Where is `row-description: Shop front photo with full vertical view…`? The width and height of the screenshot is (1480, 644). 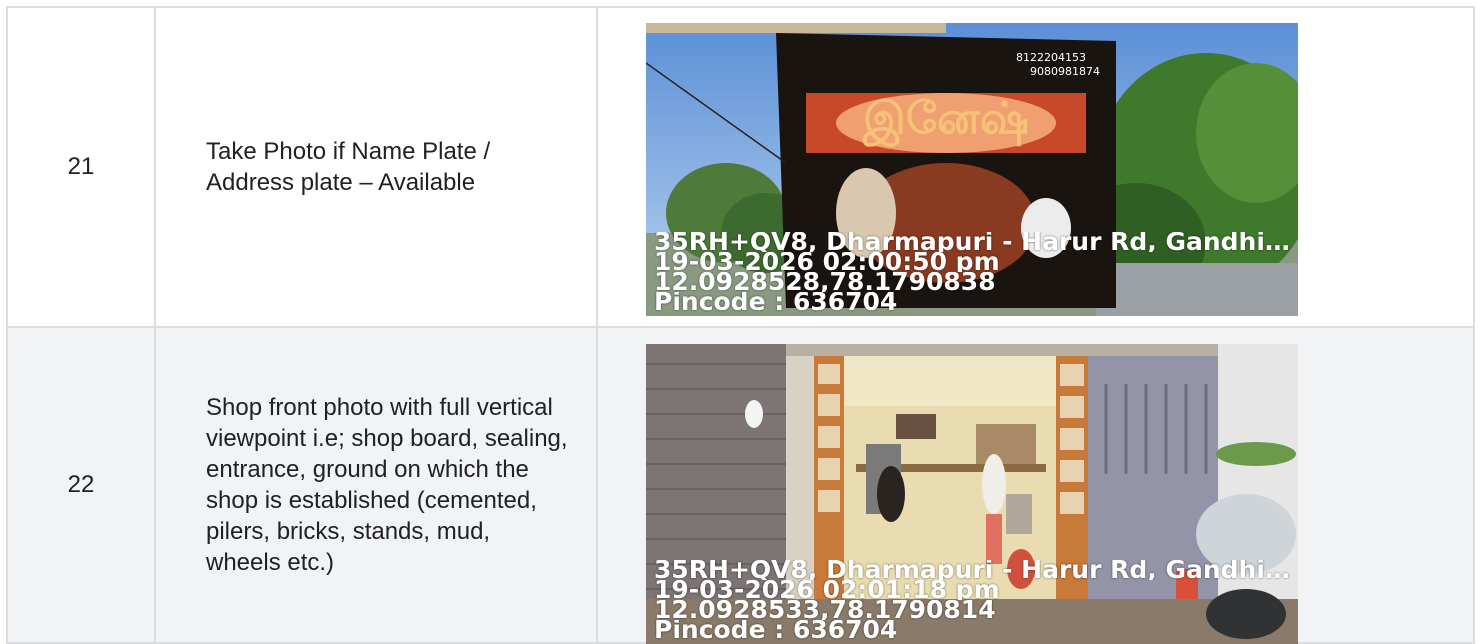
row-description: Shop front photo with full vertical view… is located at coordinates (387, 485).